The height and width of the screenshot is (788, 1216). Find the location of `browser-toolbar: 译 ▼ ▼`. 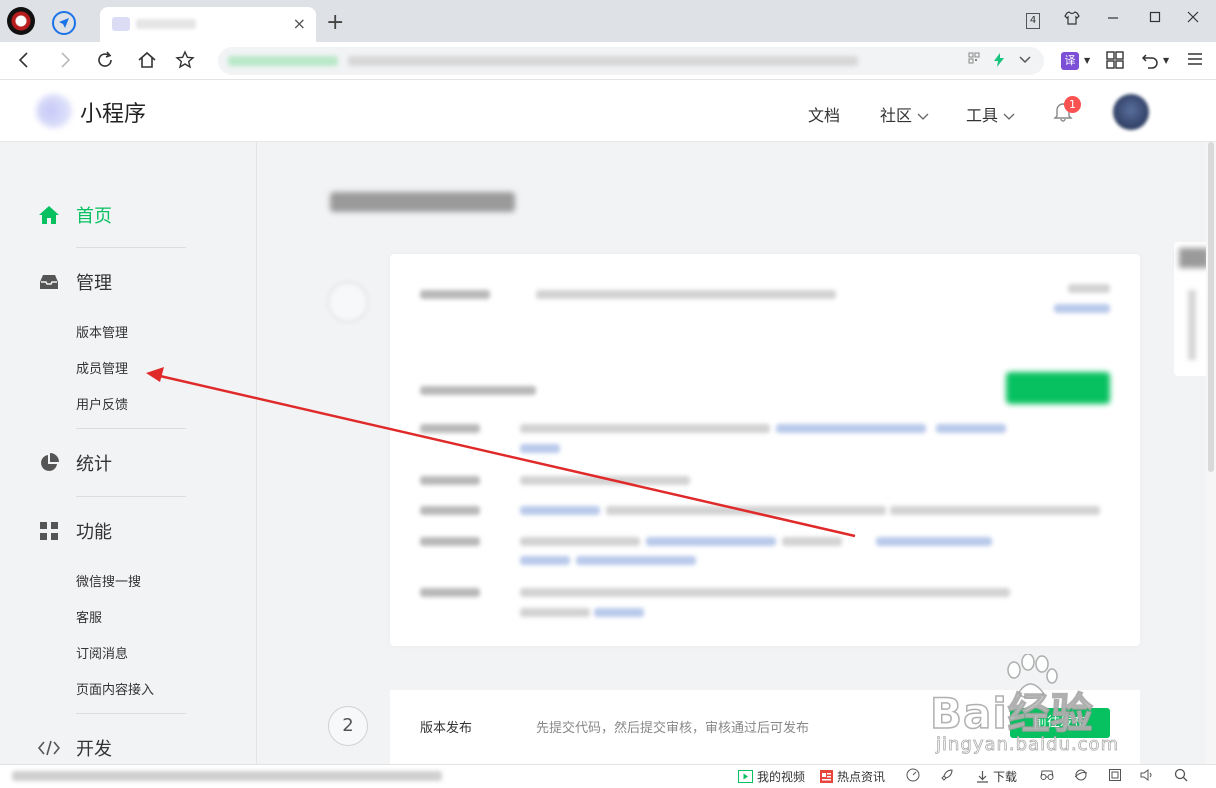

browser-toolbar: 译 ▼ ▼ is located at coordinates (608, 61).